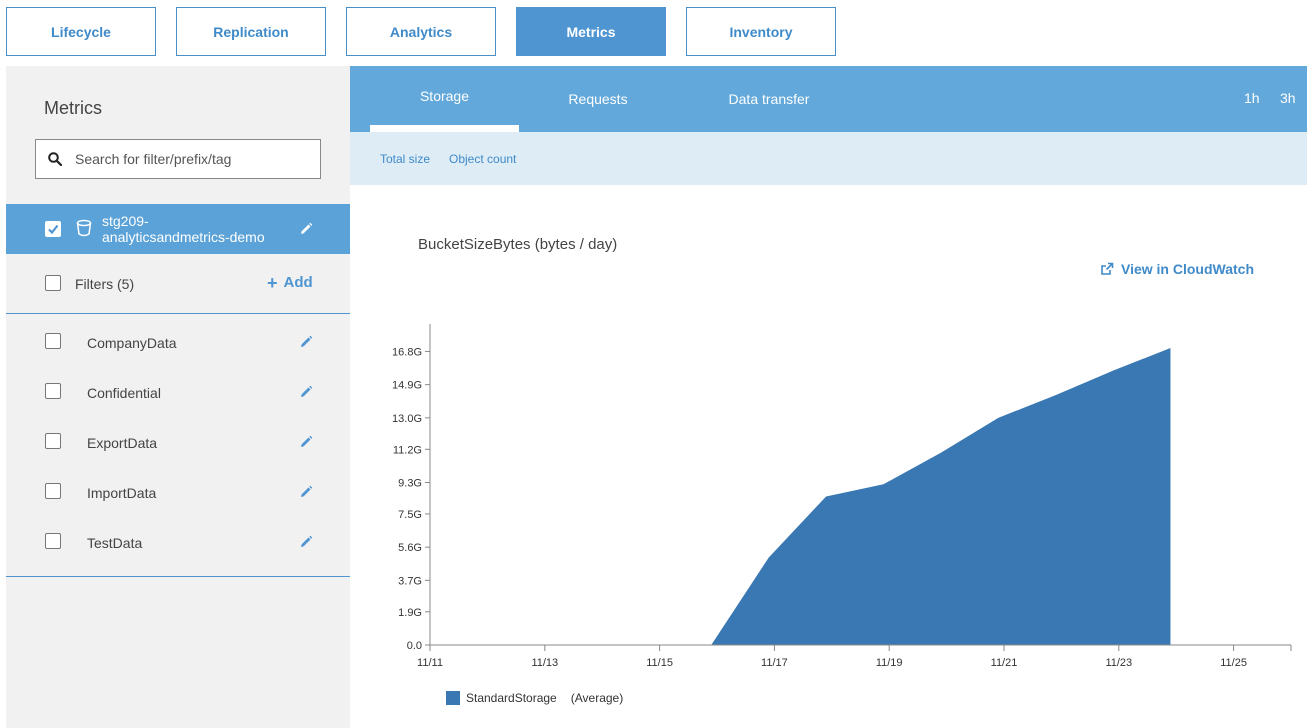 This screenshot has height=728, width=1307. Describe the element at coordinates (124, 393) in the screenshot. I see `filter-name: Confidential` at that location.